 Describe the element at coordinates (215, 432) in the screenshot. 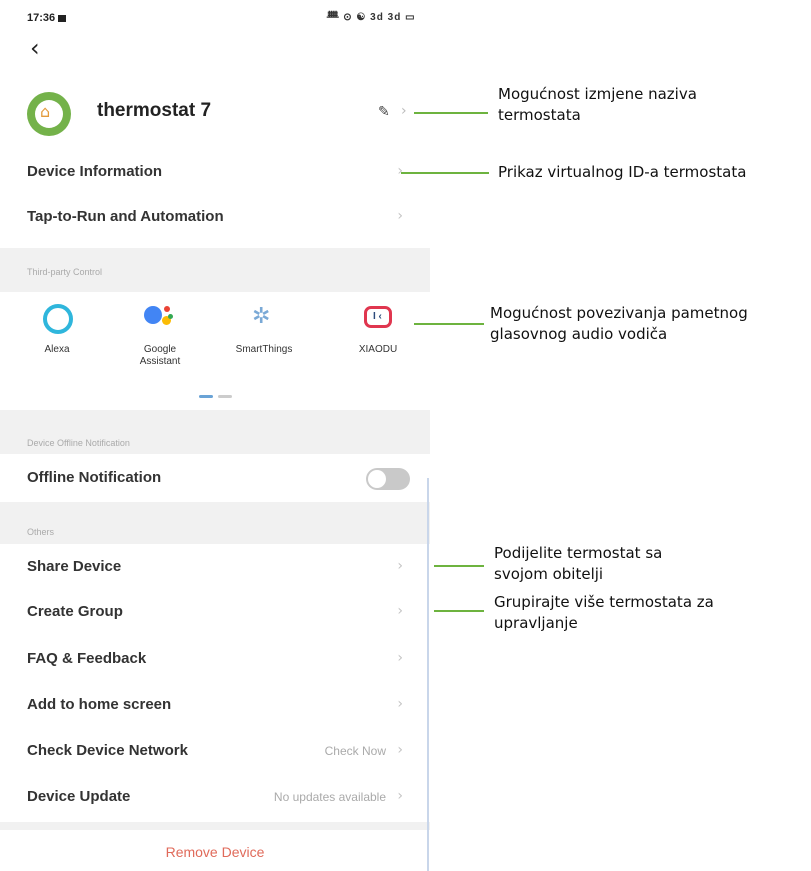

I see `offline-section-header: Device Offline Notification` at that location.